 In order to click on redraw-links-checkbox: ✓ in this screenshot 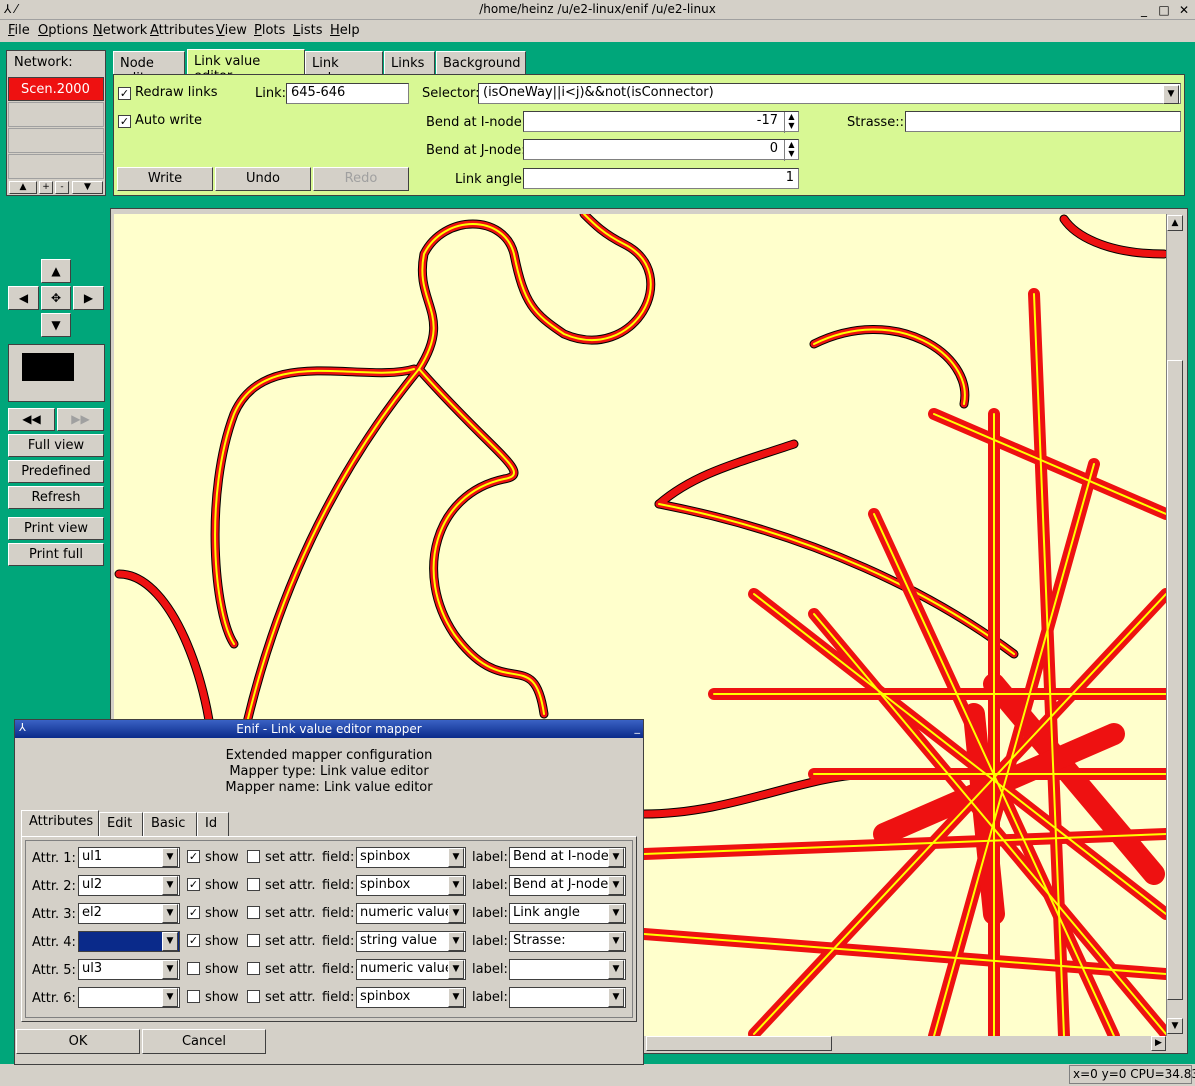, I will do `click(124, 93)`.